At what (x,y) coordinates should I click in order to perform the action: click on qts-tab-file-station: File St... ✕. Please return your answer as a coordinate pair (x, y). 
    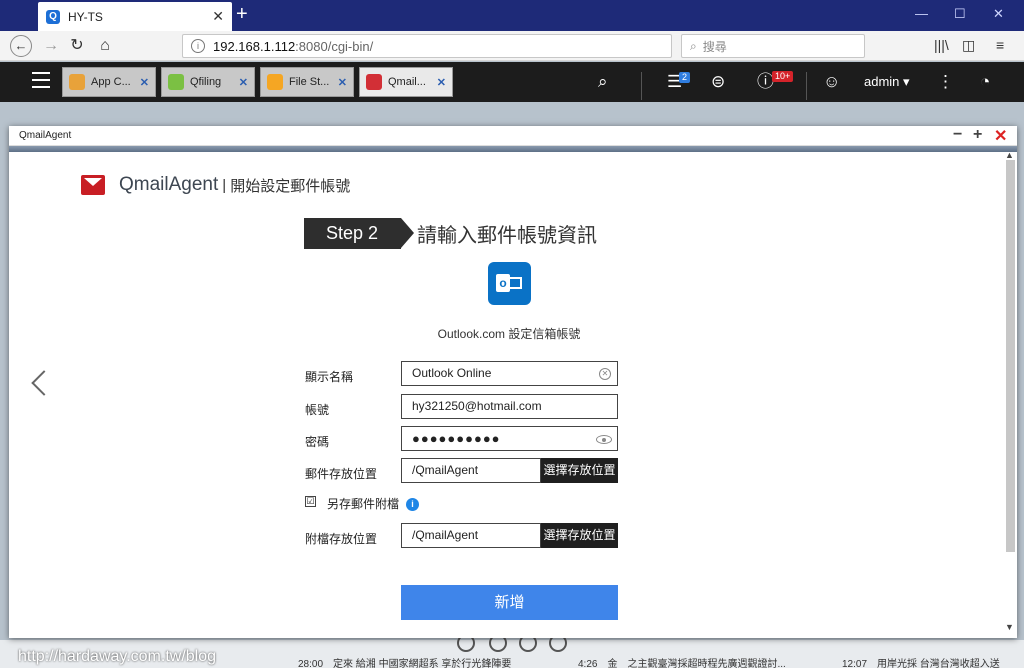
    Looking at the image, I should click on (307, 82).